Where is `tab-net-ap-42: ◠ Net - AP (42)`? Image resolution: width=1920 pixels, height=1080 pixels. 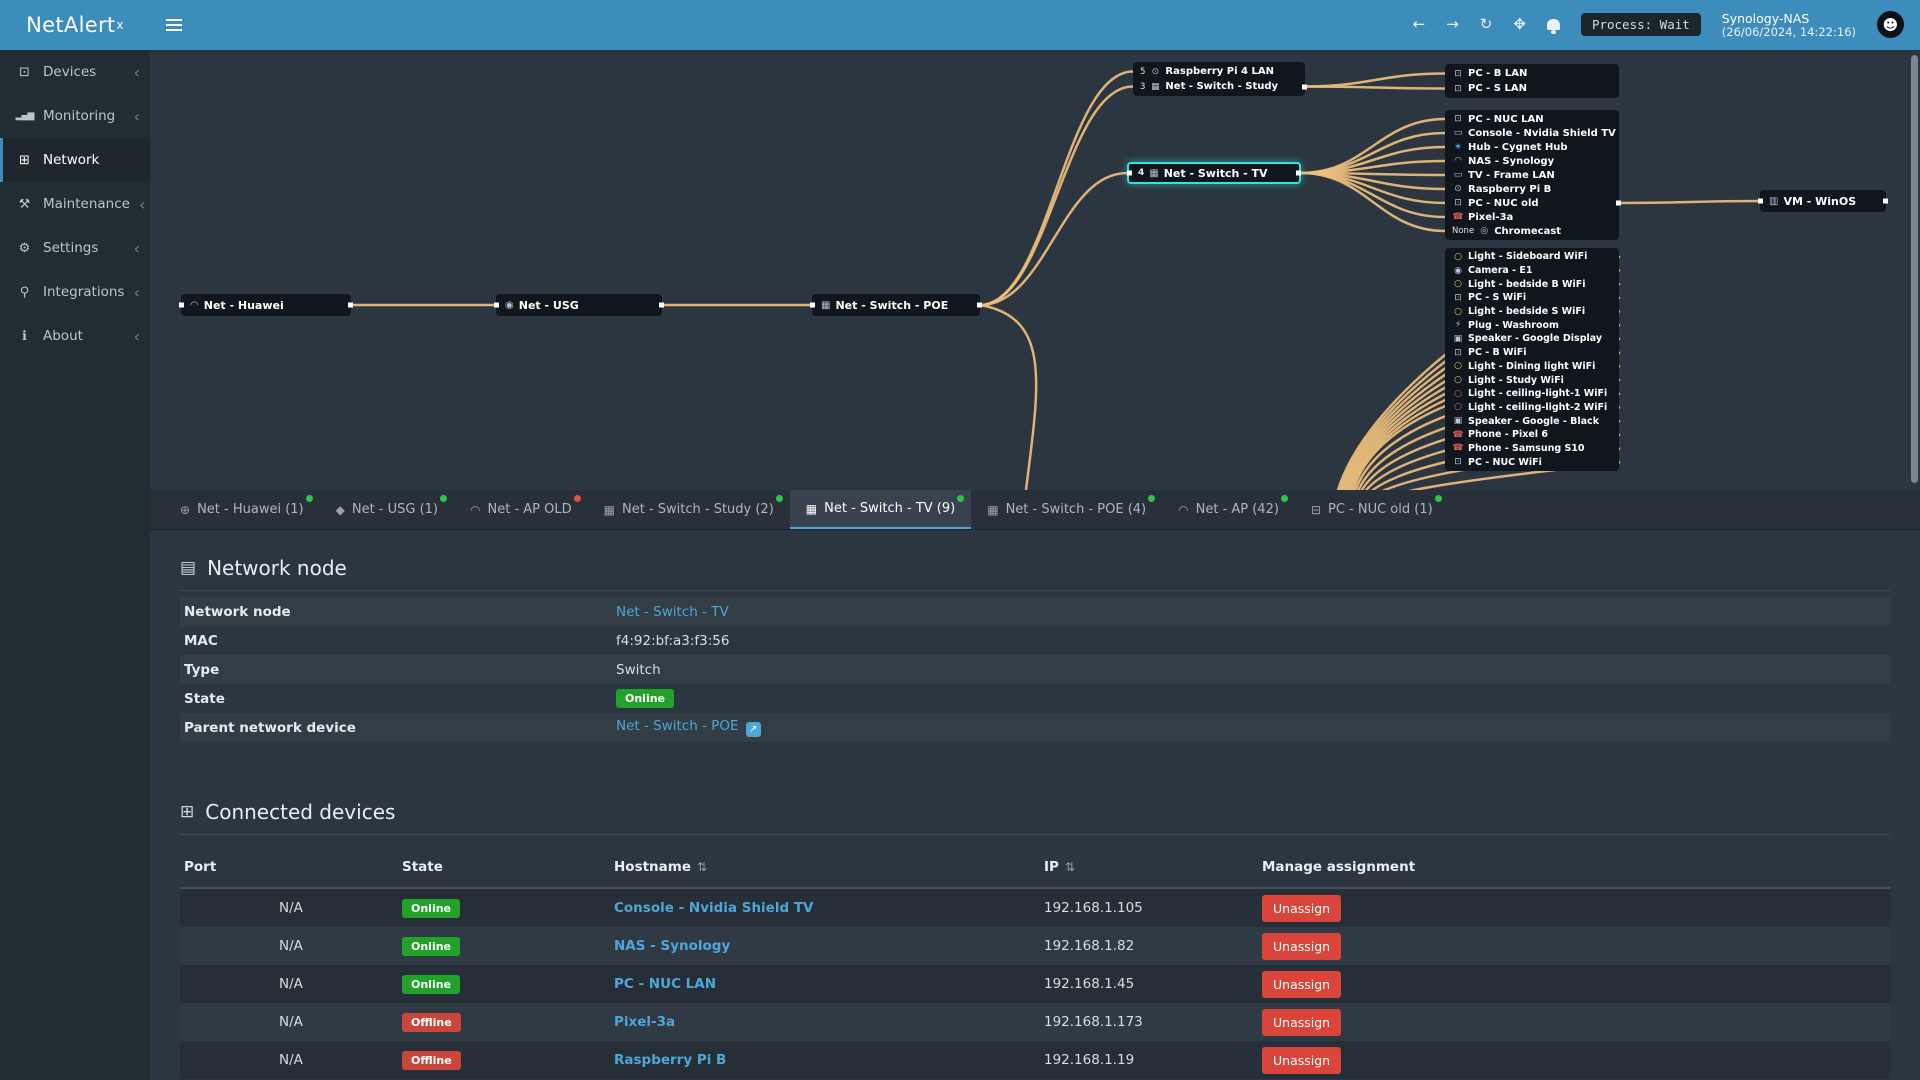
tab-net-ap-42: ◠ Net - AP (42) is located at coordinates (1228, 509).